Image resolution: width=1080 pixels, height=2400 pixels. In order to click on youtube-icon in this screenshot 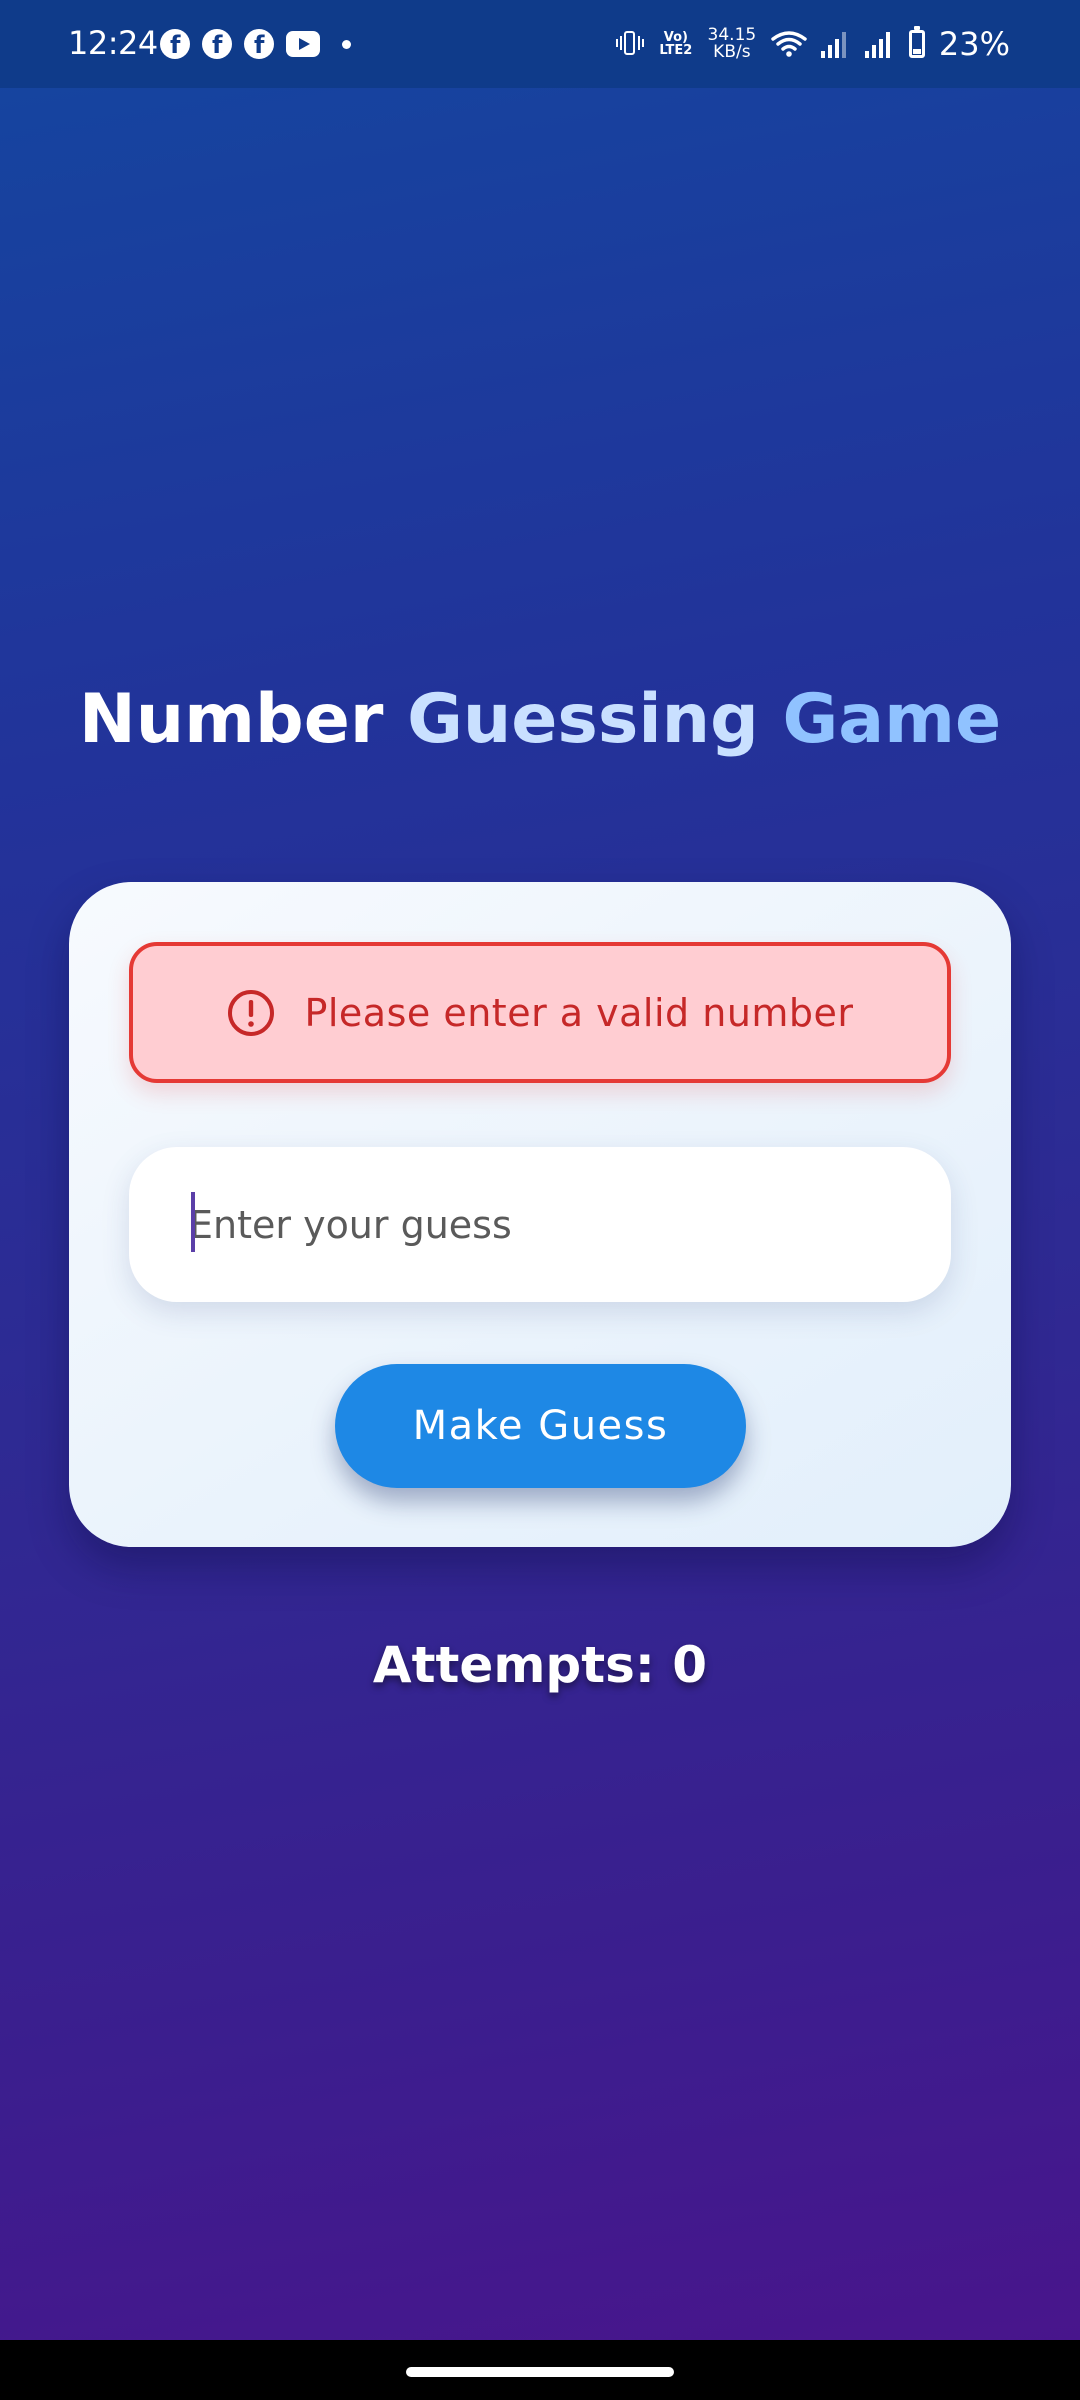, I will do `click(303, 44)`.